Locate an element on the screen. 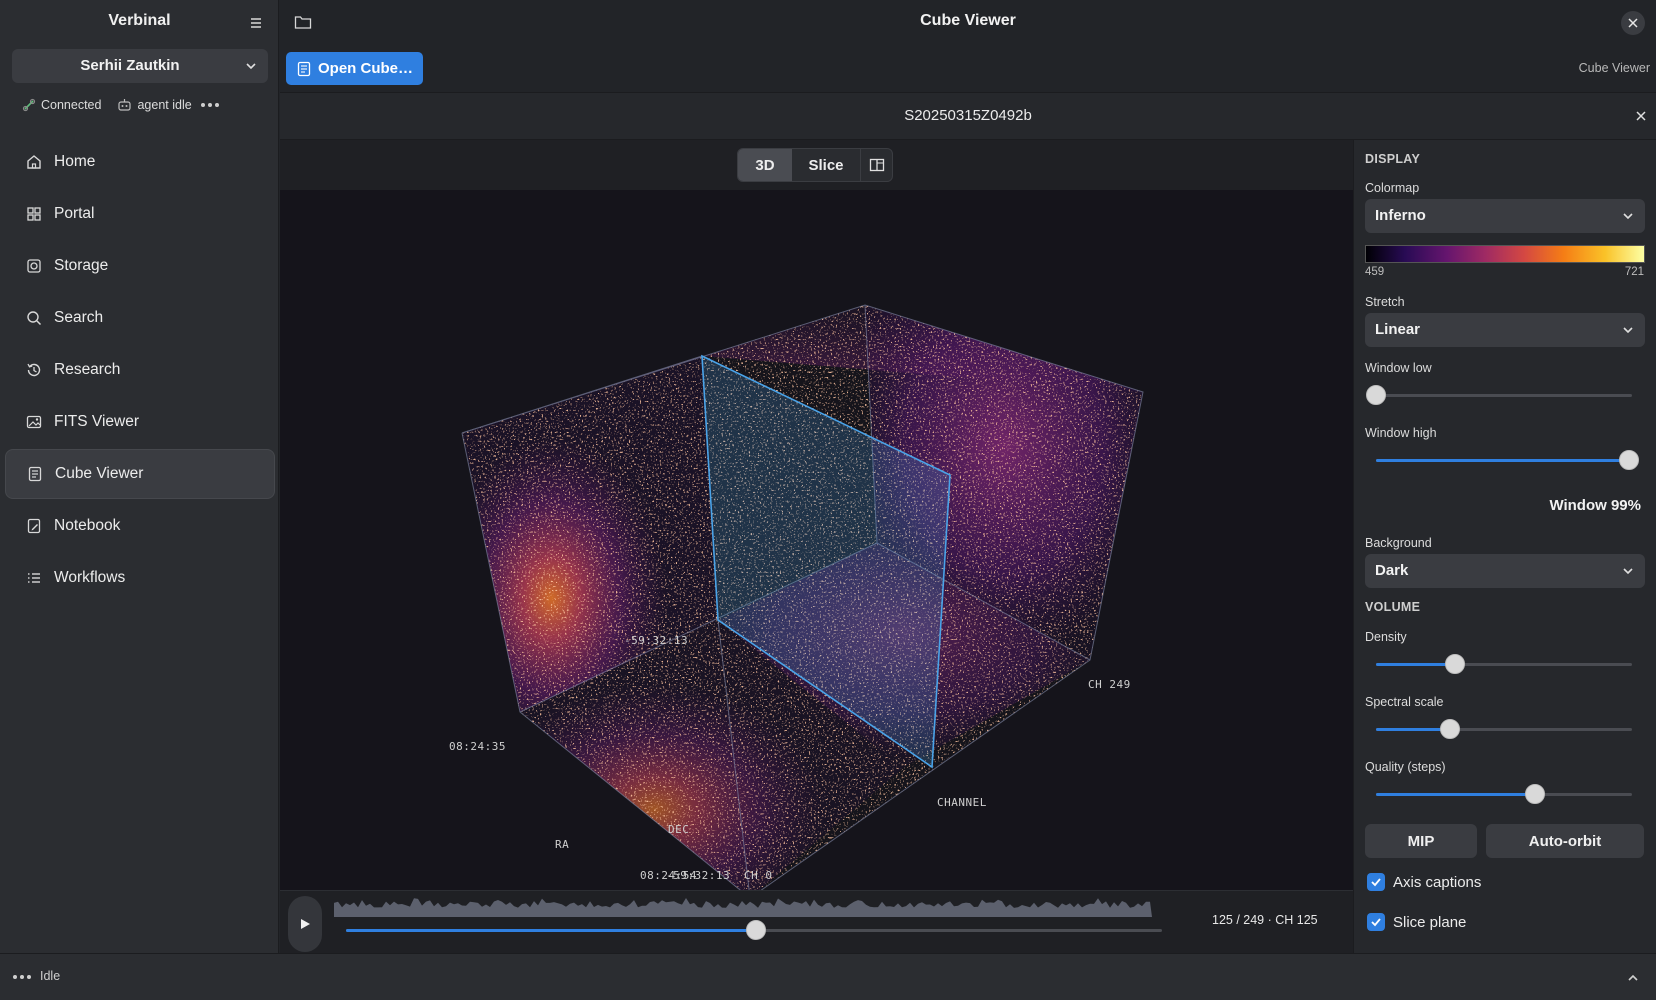 This screenshot has height=1000, width=1656. auto-orbit-button: Auto-orbit is located at coordinates (1565, 841).